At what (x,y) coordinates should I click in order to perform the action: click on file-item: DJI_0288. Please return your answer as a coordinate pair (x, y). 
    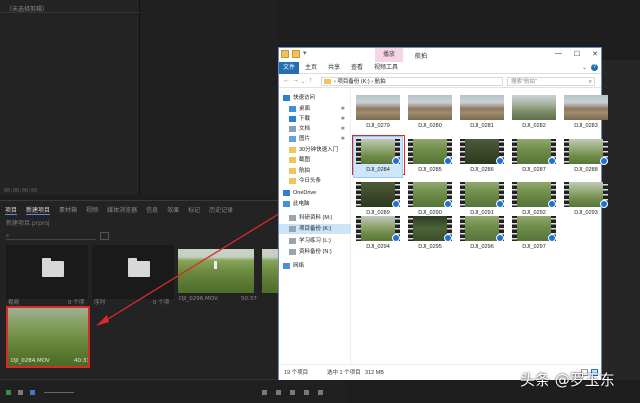
    Looking at the image, I should click on (586, 157).